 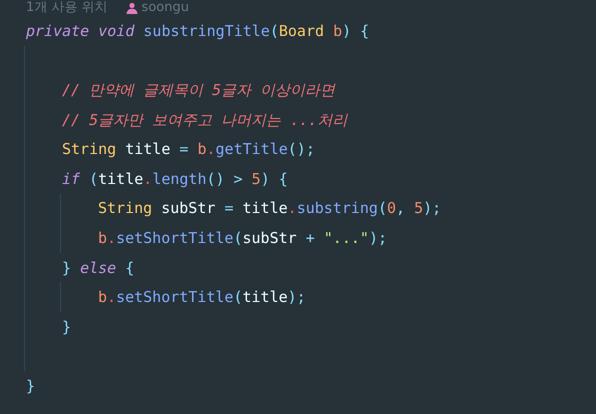 I want to click on code-line: // 만약에 글제목이 5글자 이상이라면, so click(x=199, y=89).